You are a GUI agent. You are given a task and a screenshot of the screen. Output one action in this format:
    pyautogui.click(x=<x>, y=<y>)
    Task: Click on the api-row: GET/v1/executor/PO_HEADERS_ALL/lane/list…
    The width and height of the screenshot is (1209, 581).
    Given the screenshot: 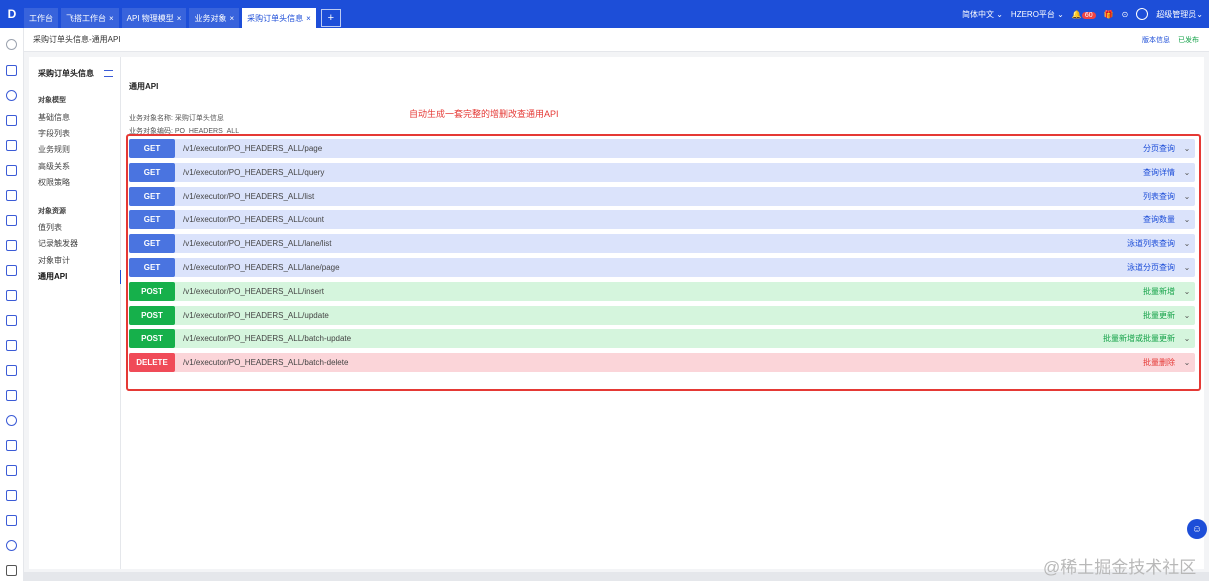 What is the action you would take?
    pyautogui.click(x=662, y=244)
    